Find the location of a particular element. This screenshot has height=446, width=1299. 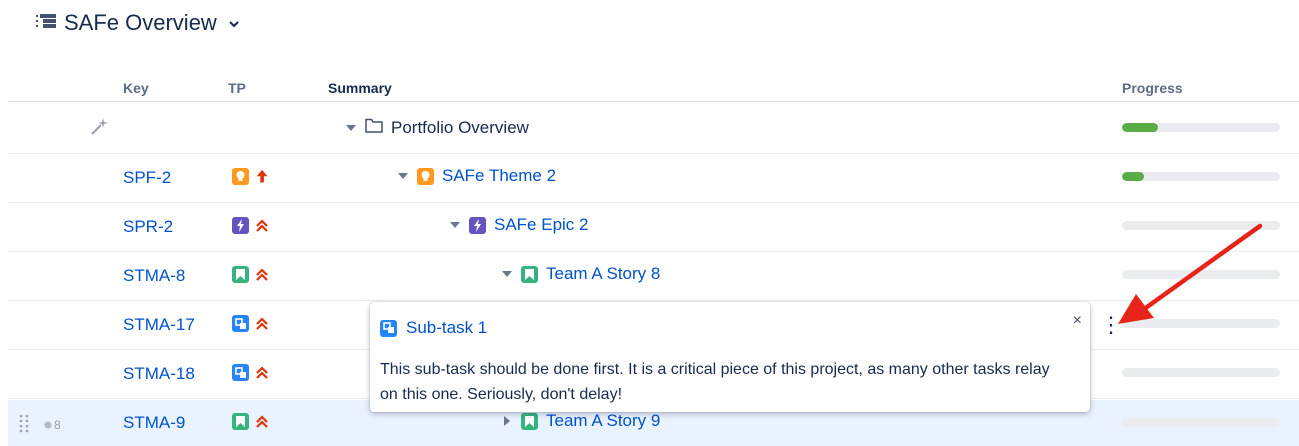

structure-title: SAFe Overview is located at coordinates (137, 23).